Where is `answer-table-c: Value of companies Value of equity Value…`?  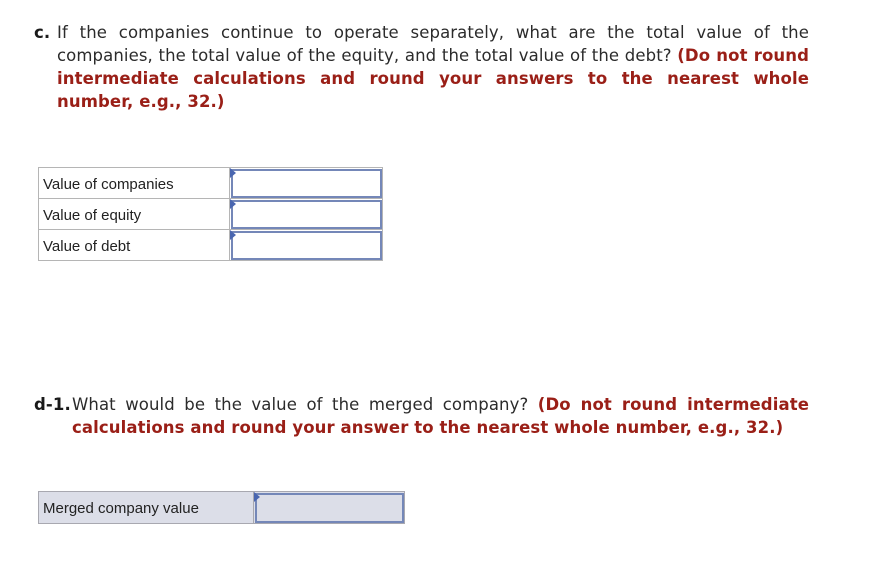 answer-table-c: Value of companies Value of equity Value… is located at coordinates (210, 214).